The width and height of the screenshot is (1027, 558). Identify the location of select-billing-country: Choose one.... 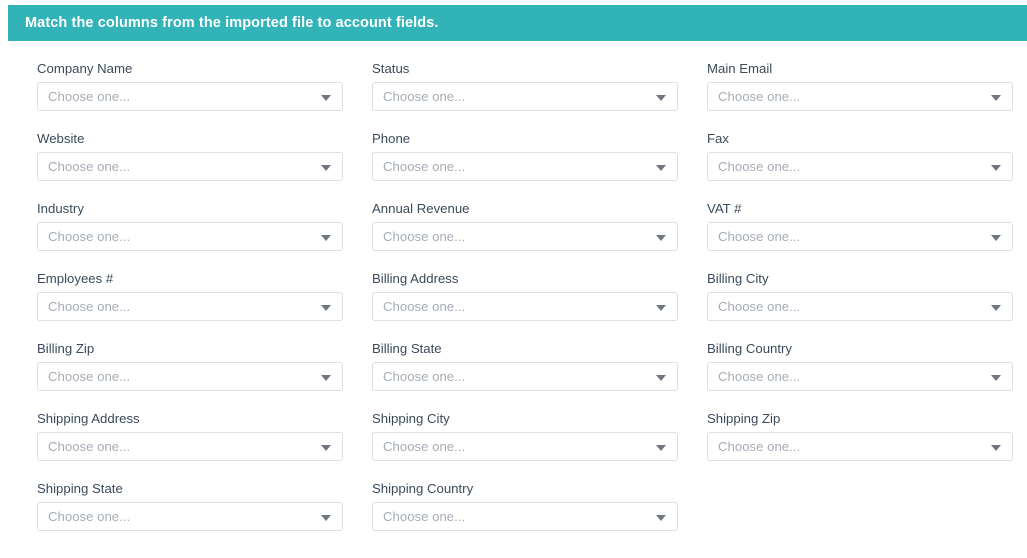
(860, 376).